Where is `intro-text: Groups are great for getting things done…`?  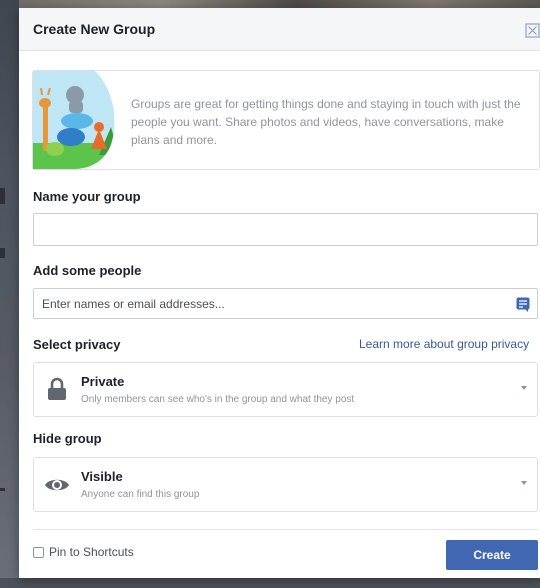 intro-text: Groups are great for getting things done… is located at coordinates (326, 122).